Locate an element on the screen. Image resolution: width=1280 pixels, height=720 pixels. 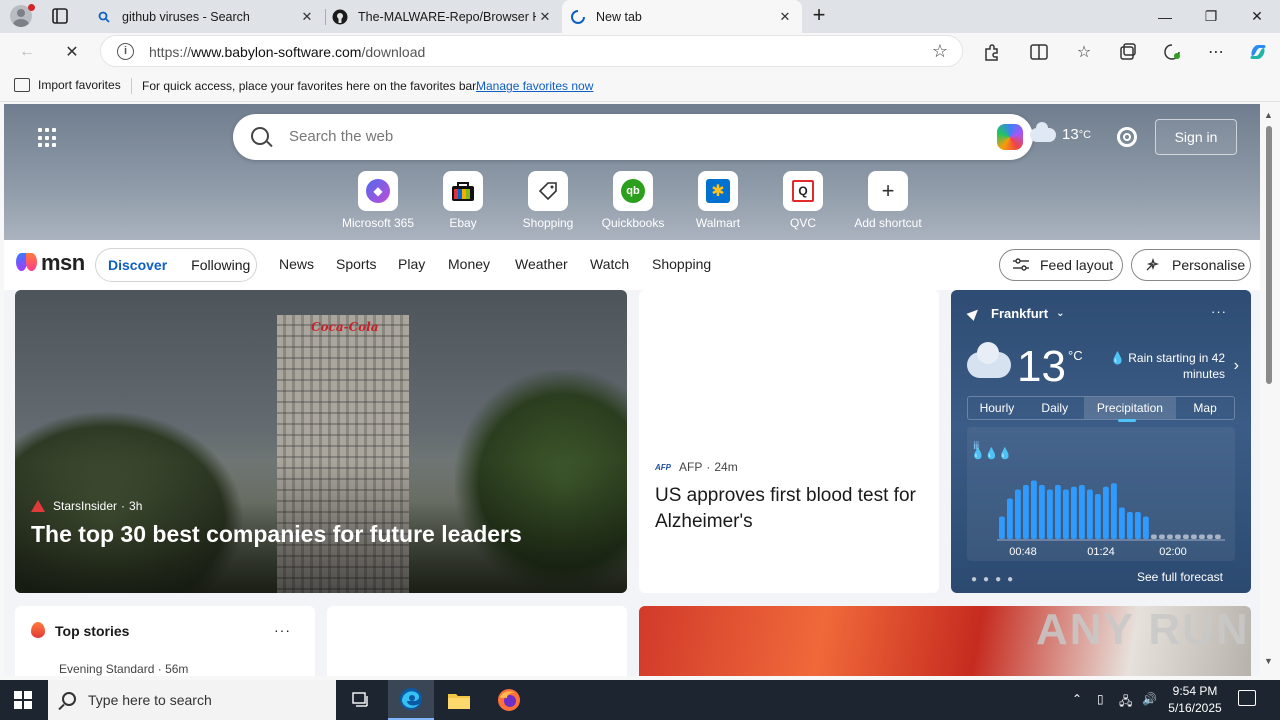
app-launcher-icon is located at coordinates (48, 138).